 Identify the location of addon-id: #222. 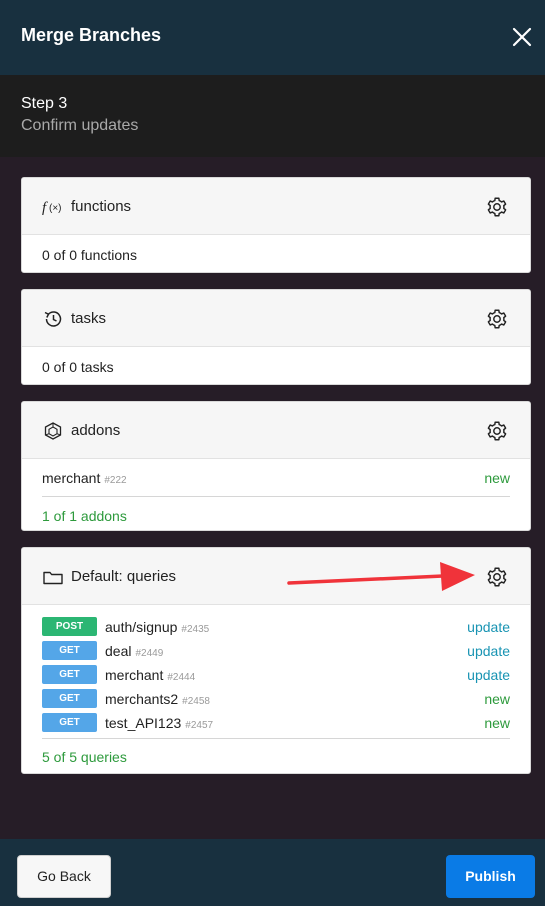
(115, 480).